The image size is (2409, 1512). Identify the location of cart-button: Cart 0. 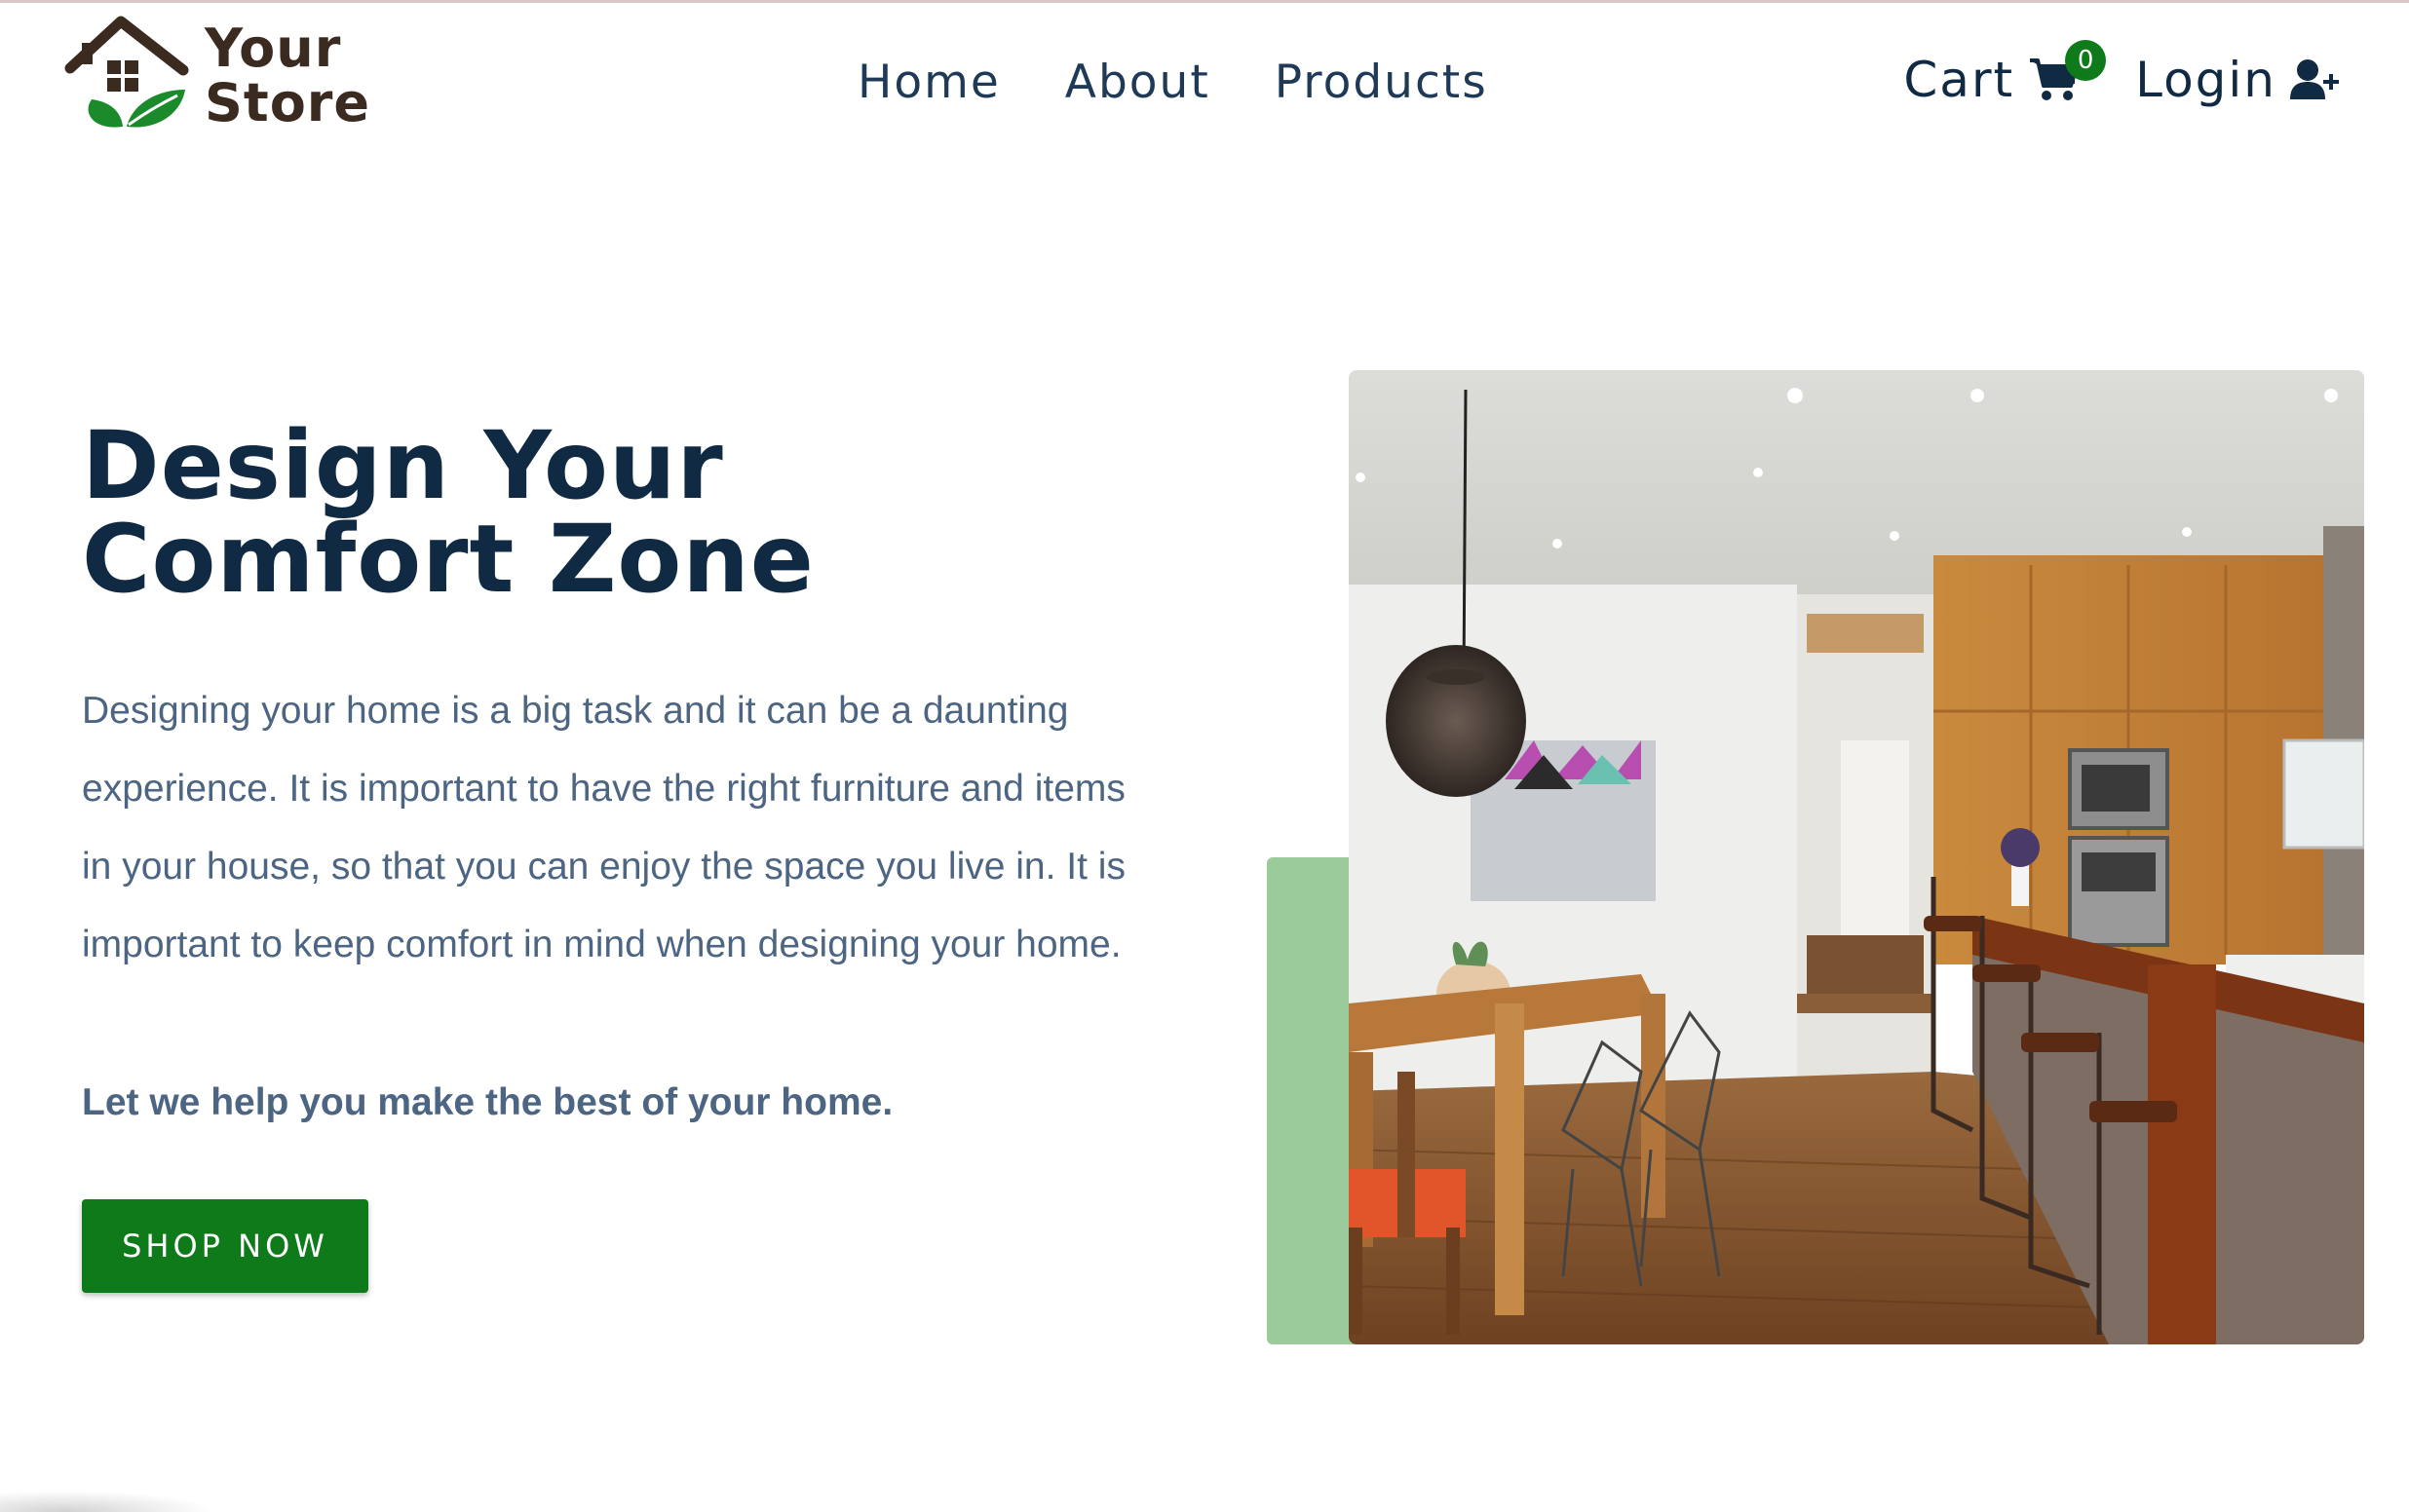
(2005, 74).